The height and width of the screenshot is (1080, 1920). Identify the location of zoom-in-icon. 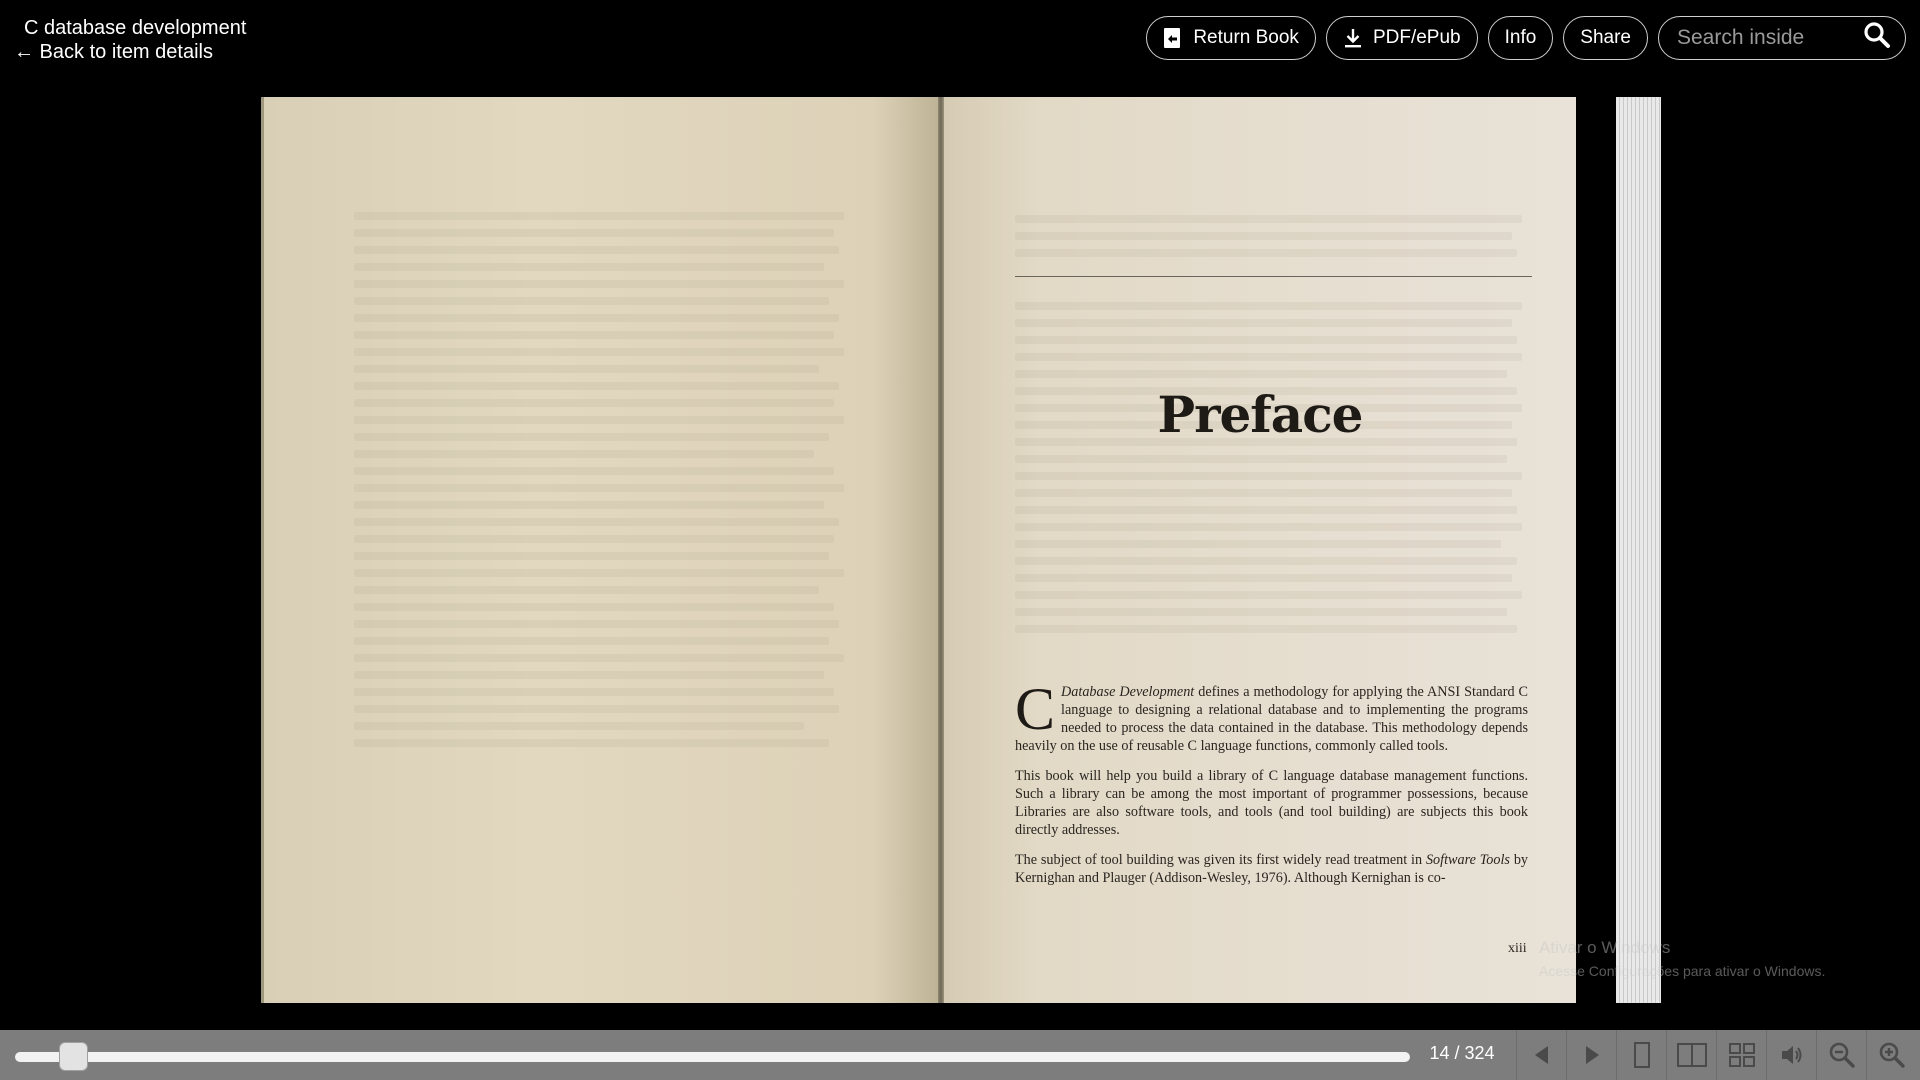
(1892, 1055).